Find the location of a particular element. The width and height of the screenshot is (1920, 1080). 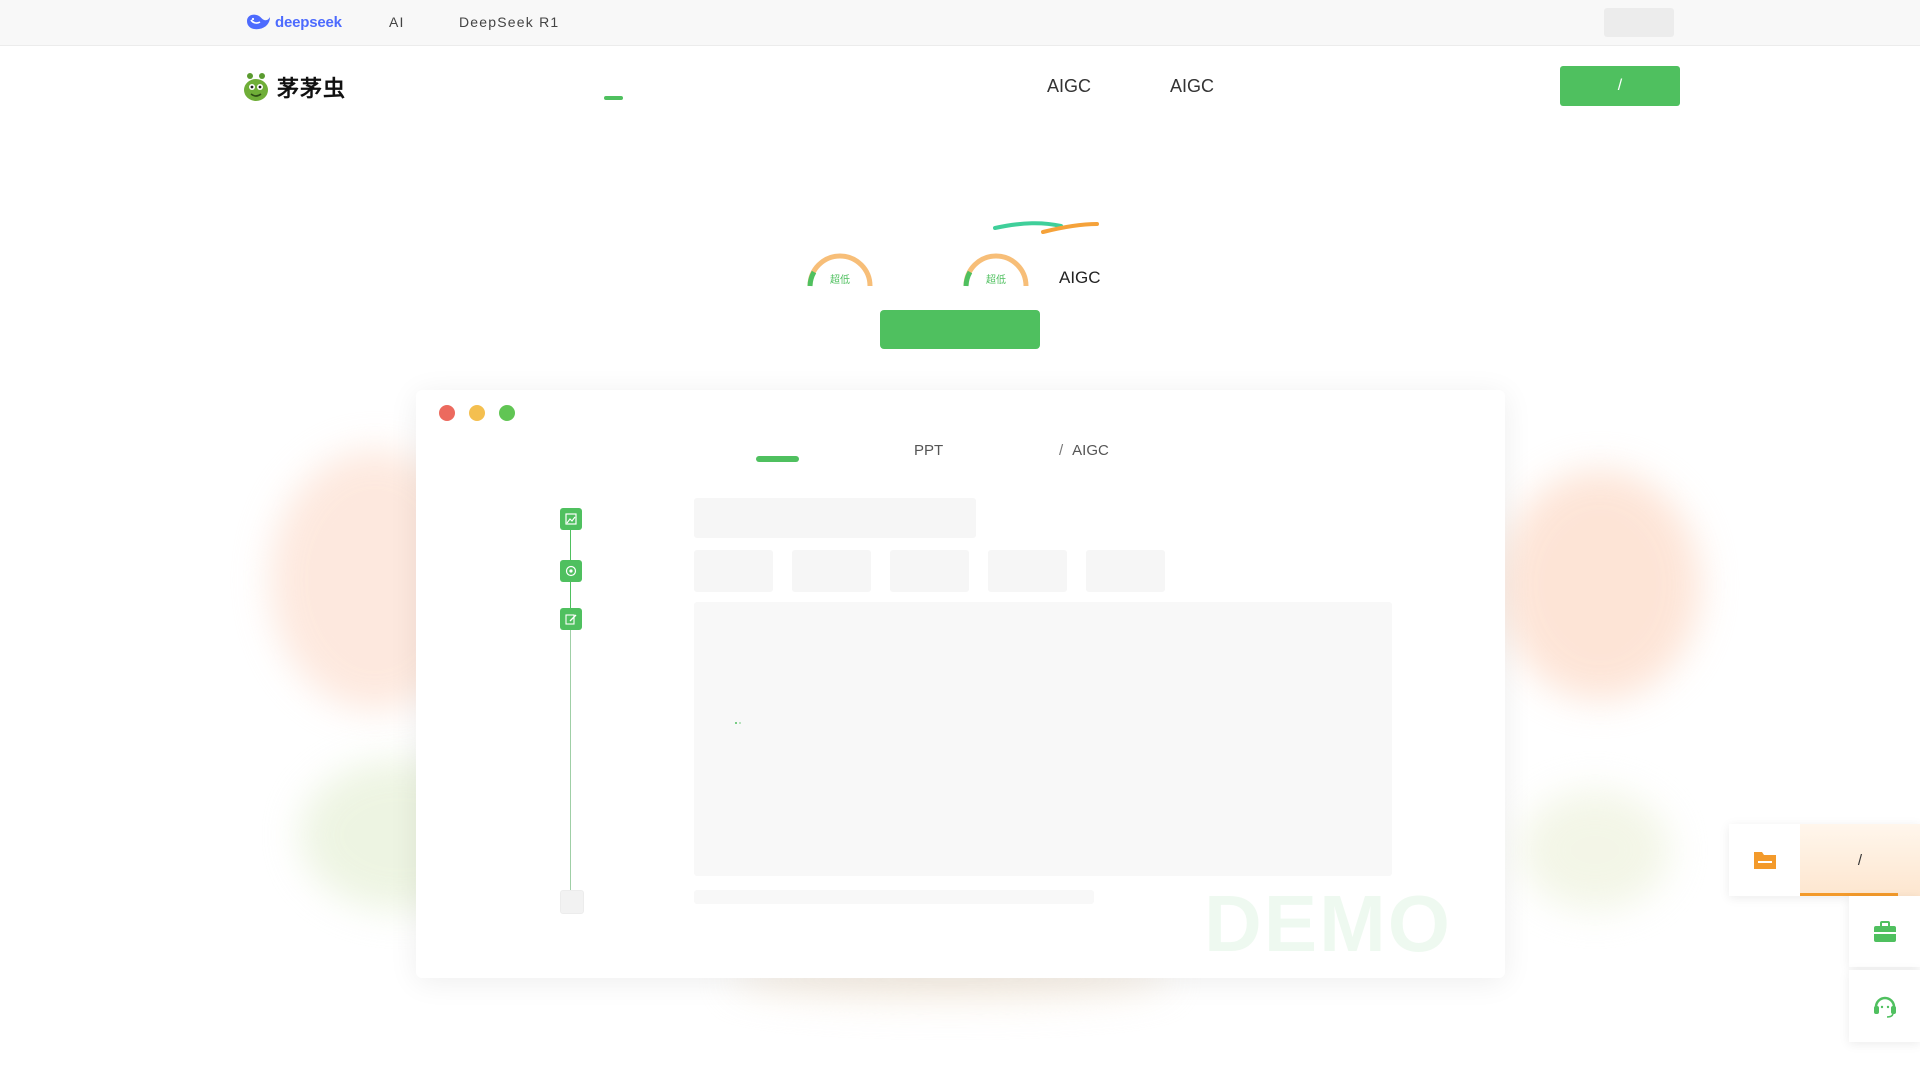

demo-tab-aigc: / AIGC is located at coordinates (1084, 450).